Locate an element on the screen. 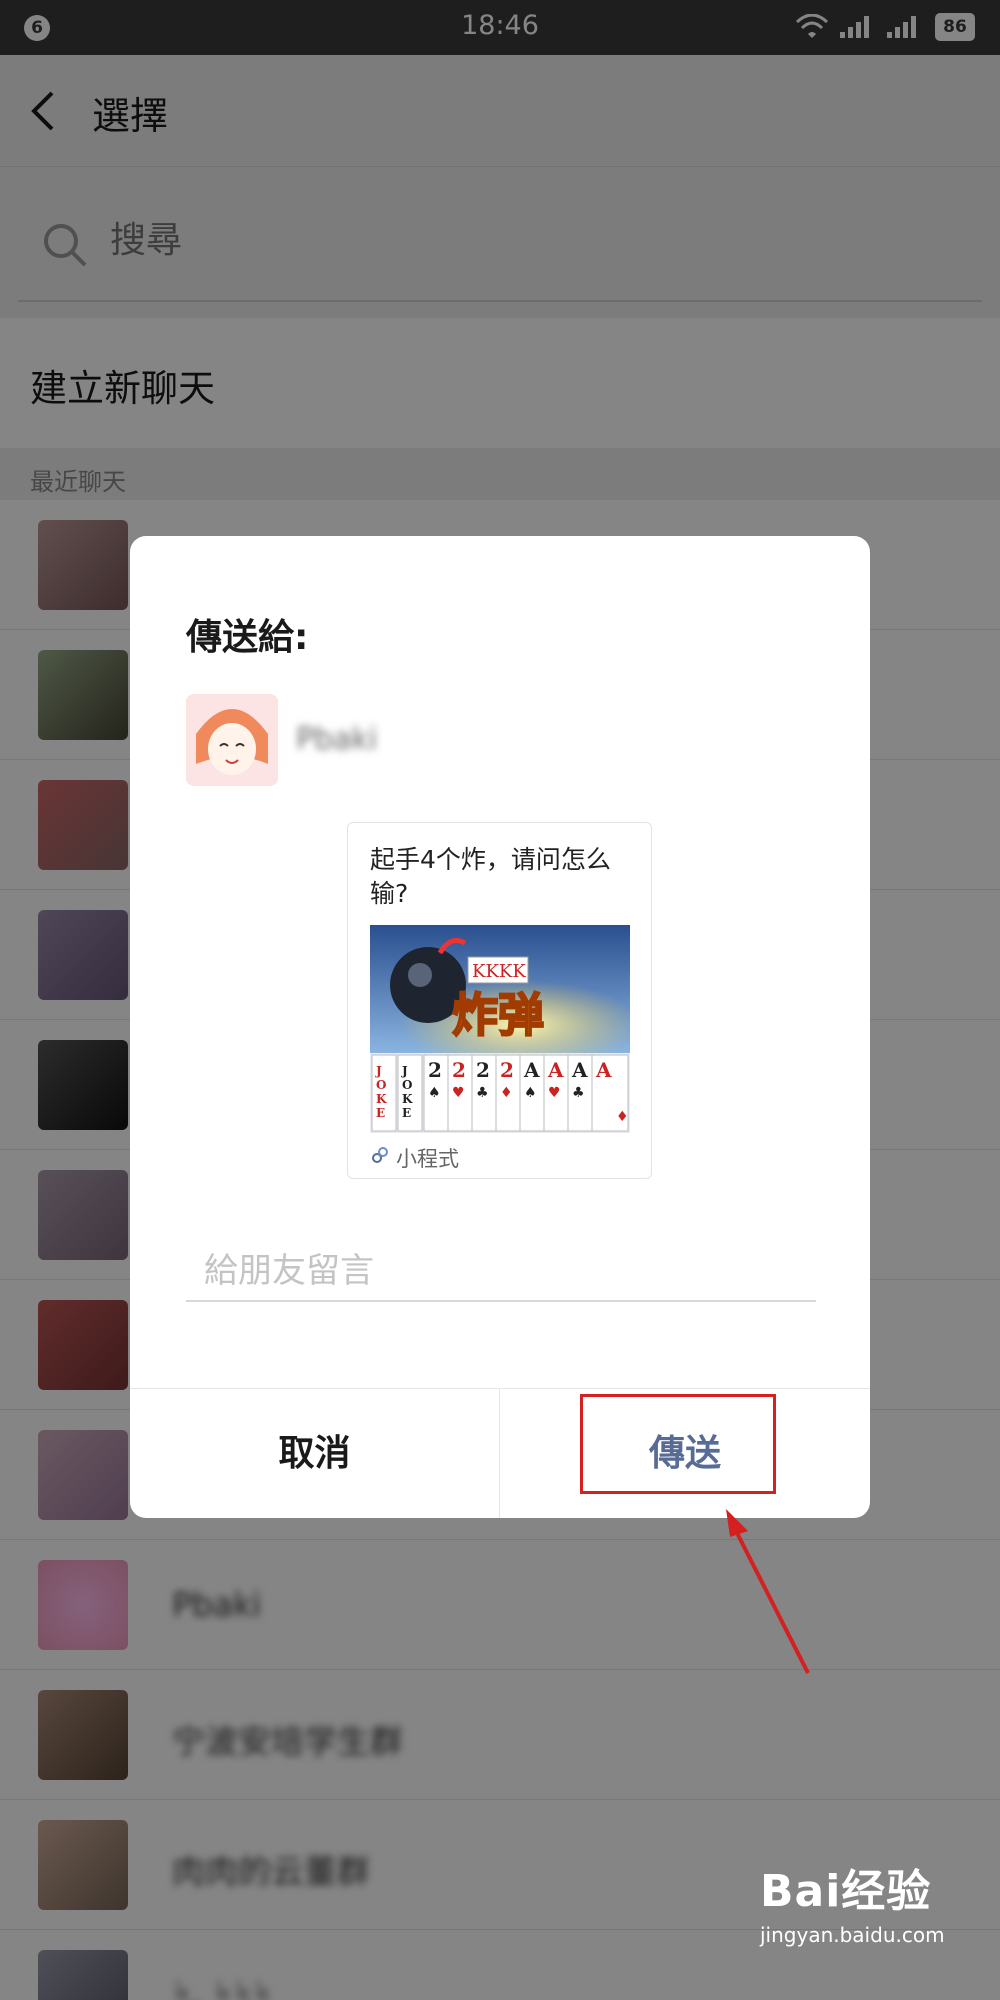 The height and width of the screenshot is (2000, 1000). mini-program-label: 小程式 is located at coordinates (427, 1159).